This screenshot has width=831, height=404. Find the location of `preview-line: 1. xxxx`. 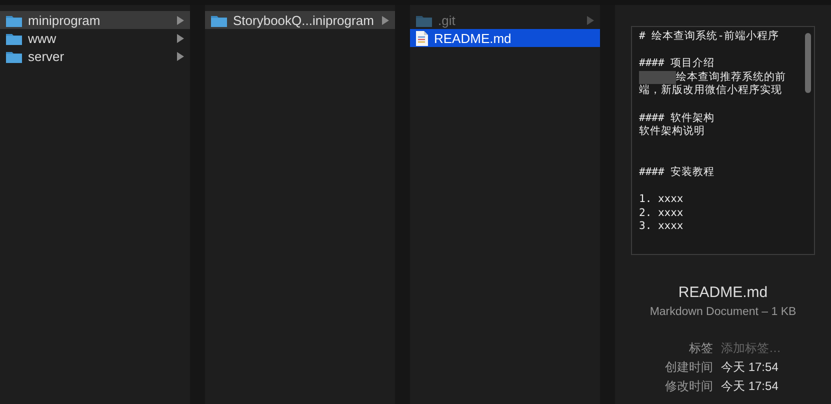

preview-line: 1. xxxx is located at coordinates (661, 199).